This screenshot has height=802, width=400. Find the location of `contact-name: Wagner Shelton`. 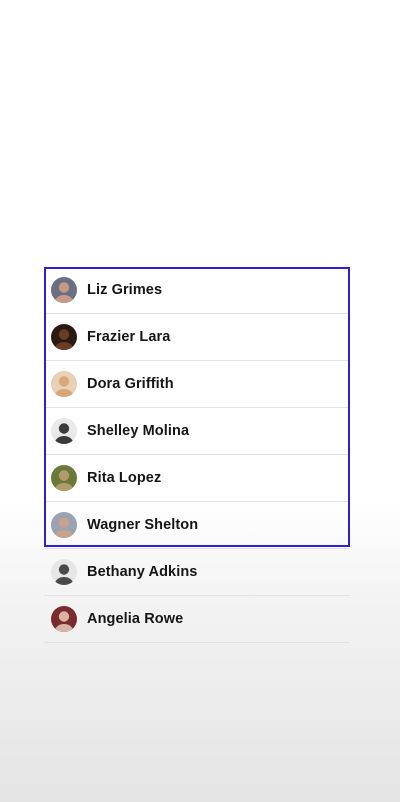

contact-name: Wagner Shelton is located at coordinates (143, 525).